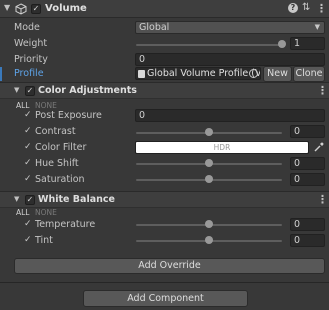 The image size is (329, 310). What do you see at coordinates (28, 179) in the screenshot?
I see `saturation-override-check: ✓` at bounding box center [28, 179].